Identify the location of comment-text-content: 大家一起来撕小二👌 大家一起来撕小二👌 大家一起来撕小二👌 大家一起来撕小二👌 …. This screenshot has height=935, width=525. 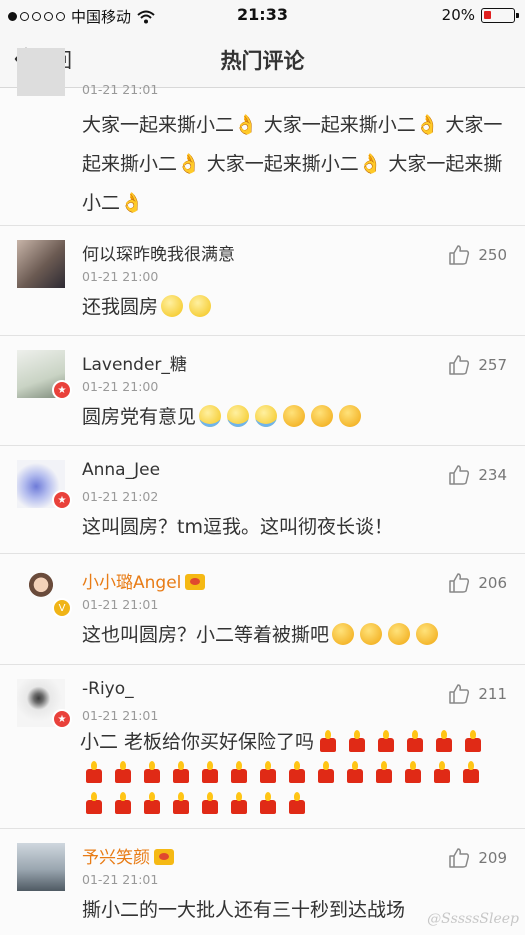
(292, 164).